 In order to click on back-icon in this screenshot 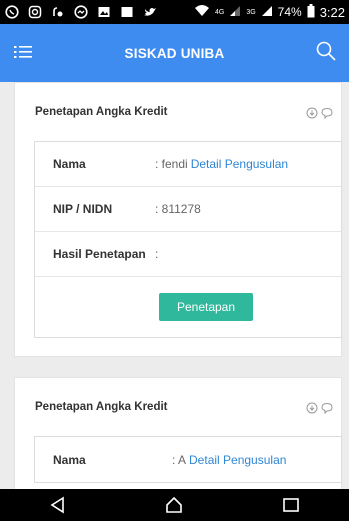, I will do `click(58, 505)`.